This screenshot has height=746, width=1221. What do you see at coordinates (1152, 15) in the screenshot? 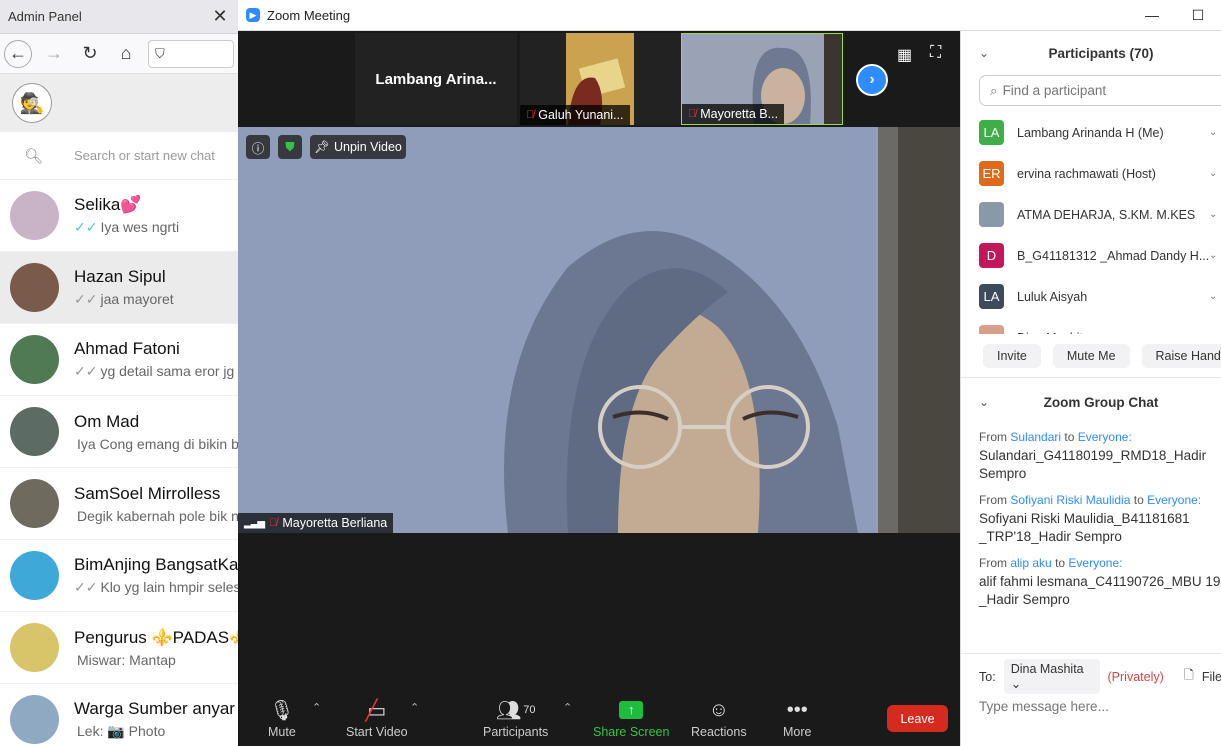
I see `minimize-icon: —` at bounding box center [1152, 15].